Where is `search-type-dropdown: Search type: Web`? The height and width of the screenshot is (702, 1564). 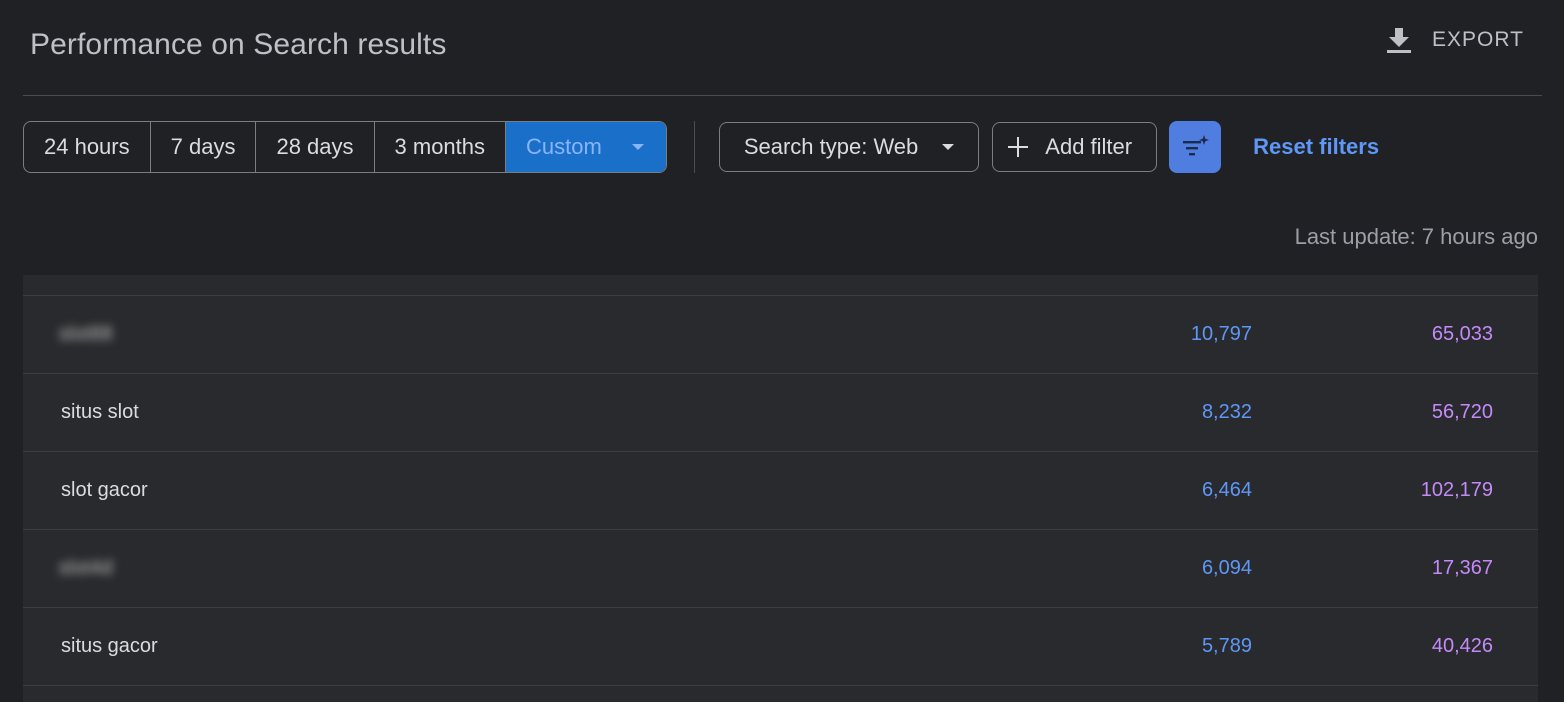 search-type-dropdown: Search type: Web is located at coordinates (849, 147).